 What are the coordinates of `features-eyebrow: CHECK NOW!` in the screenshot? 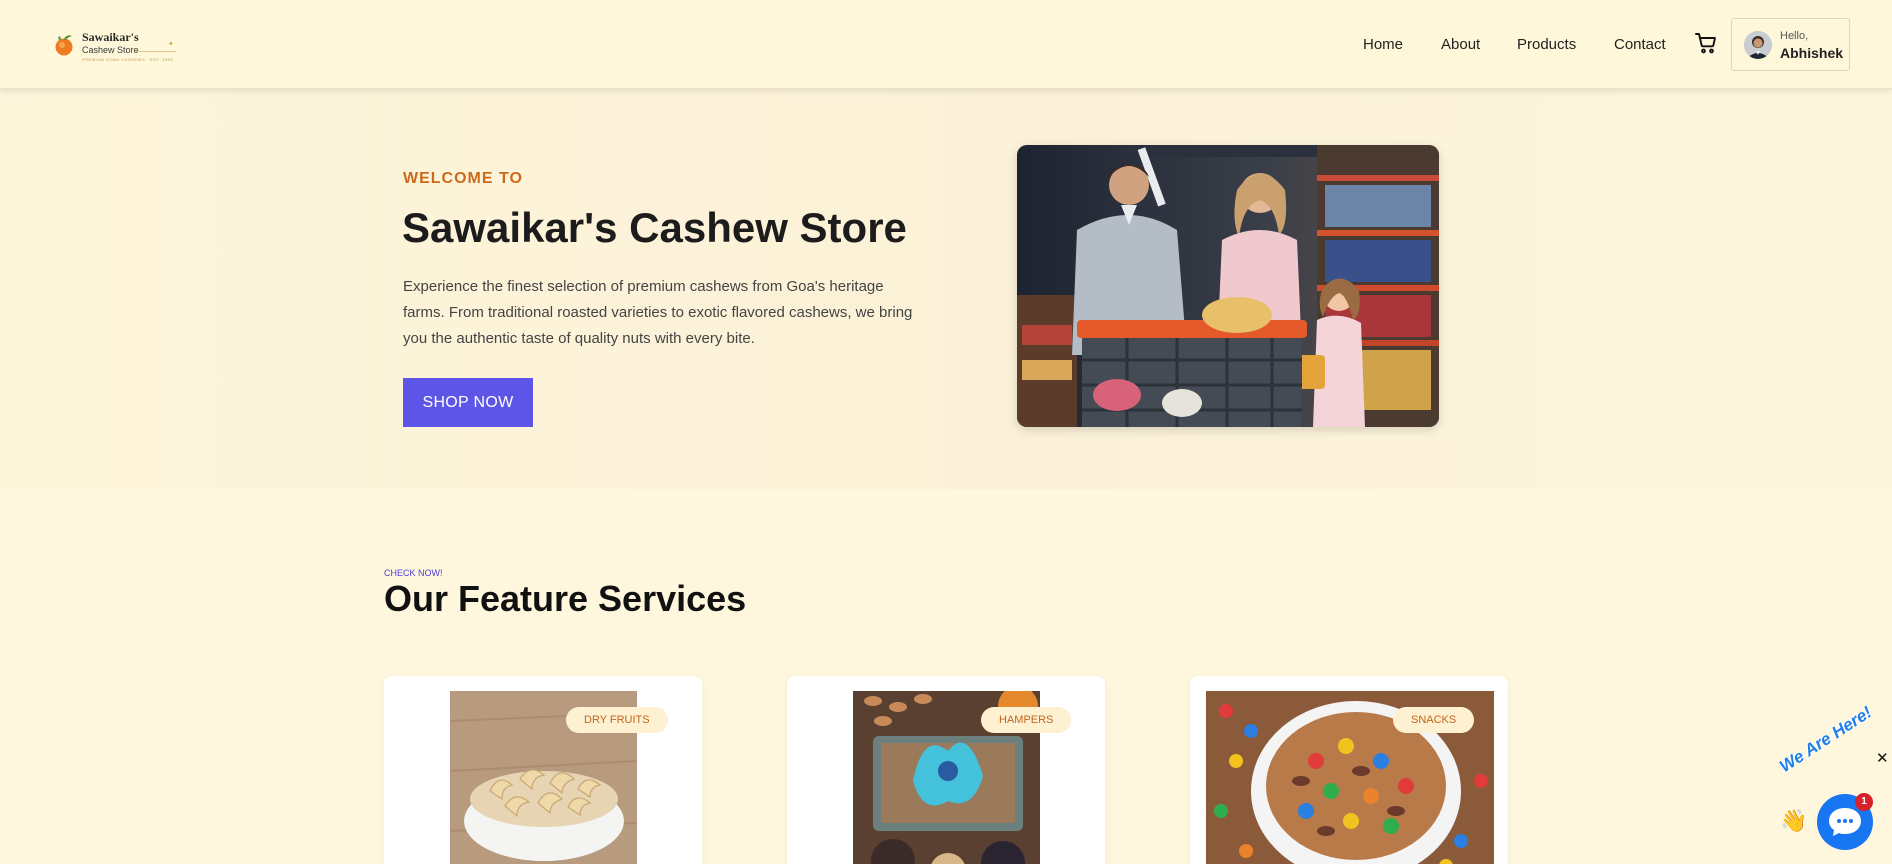 It's located at (413, 573).